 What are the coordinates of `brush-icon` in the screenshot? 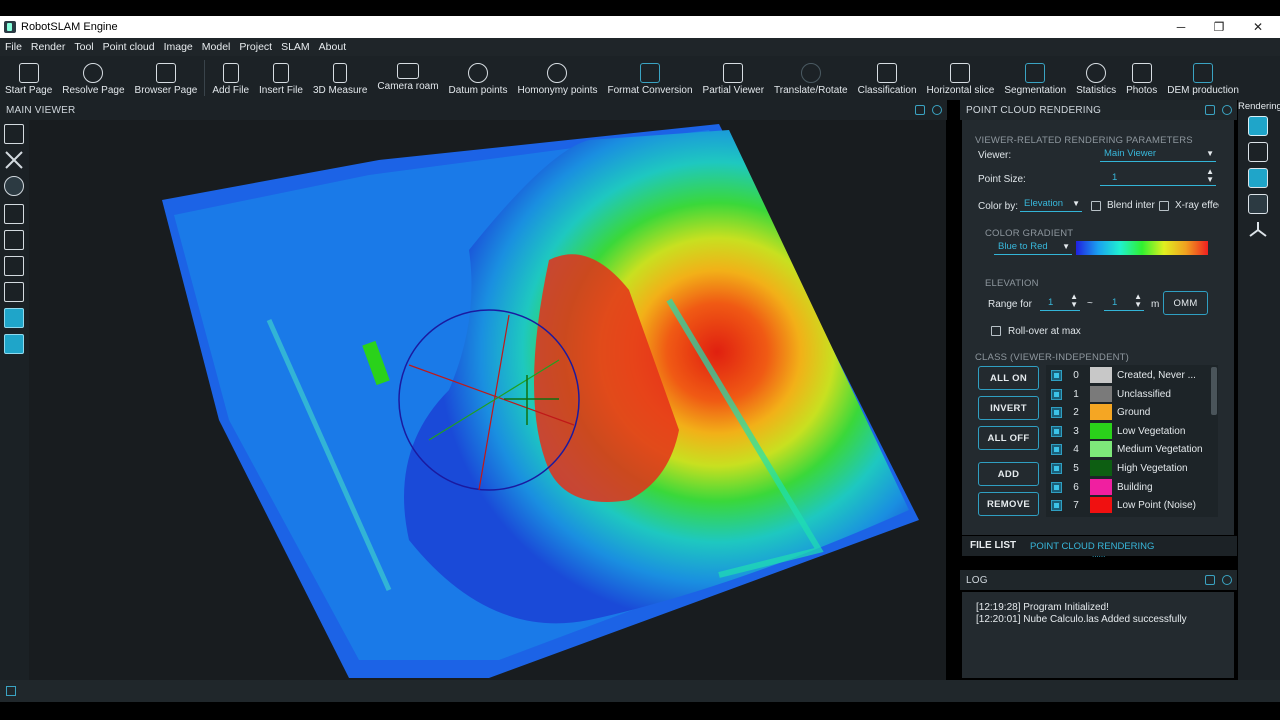 It's located at (1258, 204).